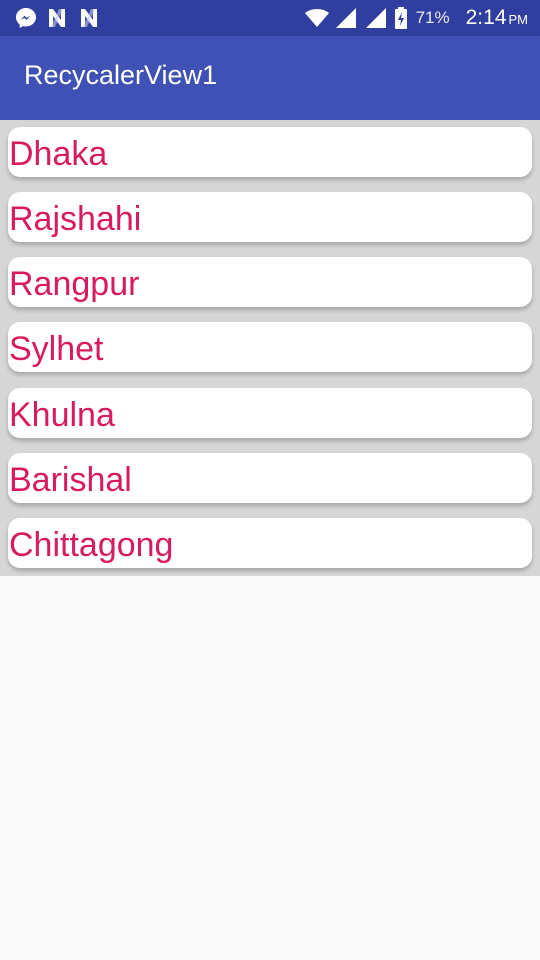 Image resolution: width=540 pixels, height=960 pixels. I want to click on clock-ampm: PM, so click(518, 19).